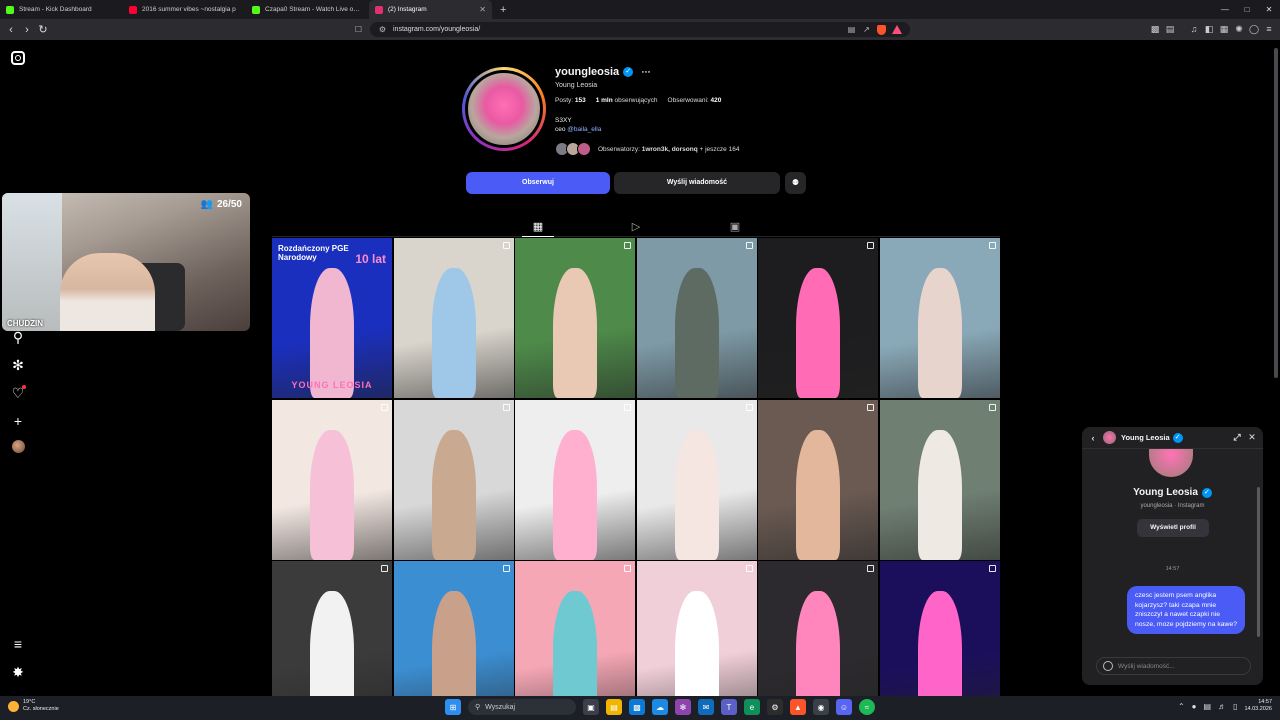 The image size is (1280, 720). I want to click on copilot-icon: ✻, so click(683, 707).